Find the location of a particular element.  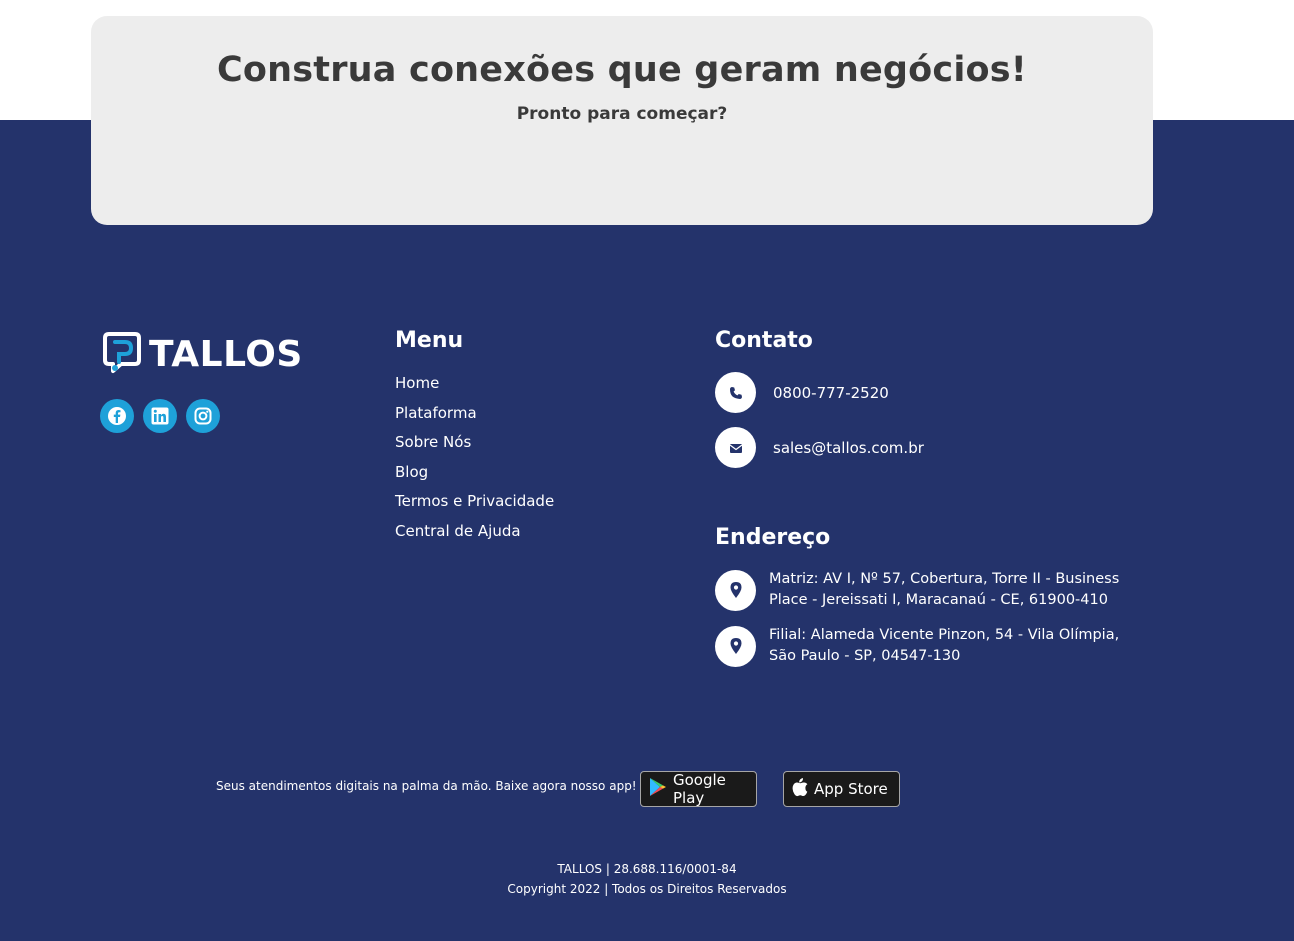

google-play-label: Google Play is located at coordinates (699, 789).